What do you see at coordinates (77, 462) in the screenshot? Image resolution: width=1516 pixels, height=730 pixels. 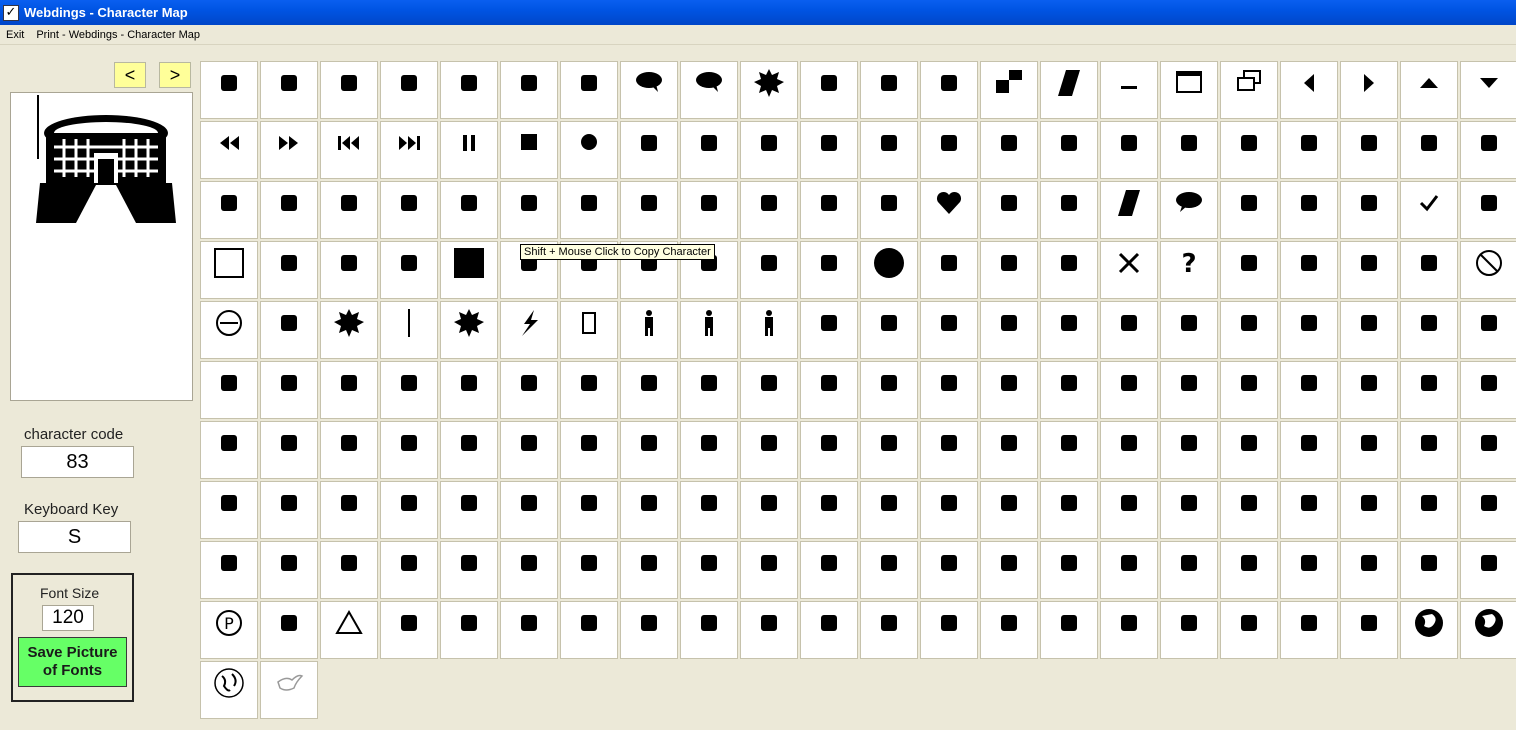 I see `character-code-field: 83` at bounding box center [77, 462].